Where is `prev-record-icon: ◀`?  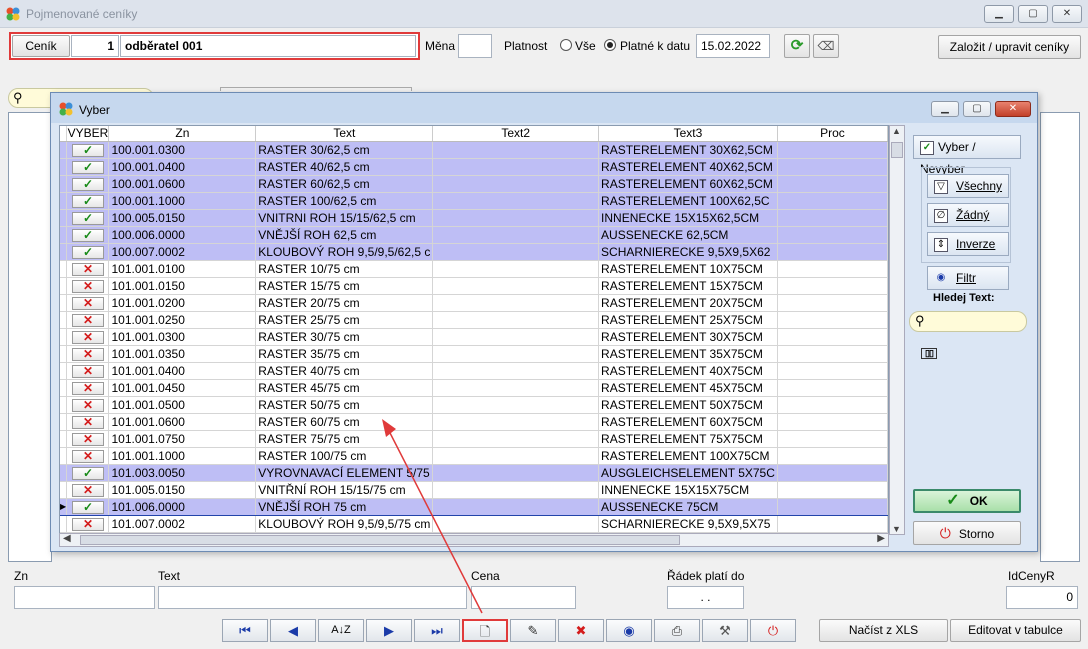 prev-record-icon: ◀ is located at coordinates (293, 630).